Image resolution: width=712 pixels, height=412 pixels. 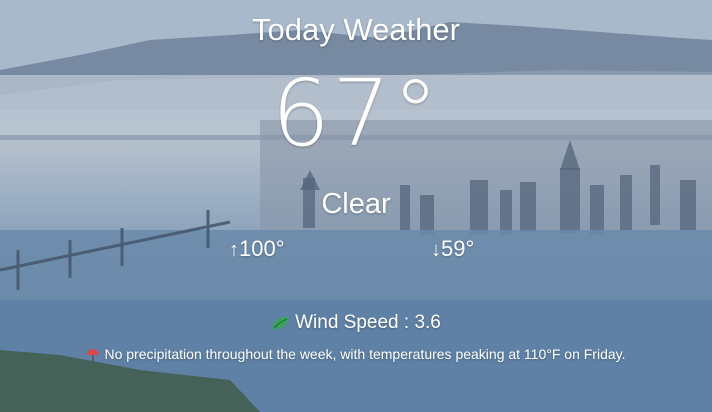 I want to click on low-temperature-value: 59°, so click(x=458, y=248).